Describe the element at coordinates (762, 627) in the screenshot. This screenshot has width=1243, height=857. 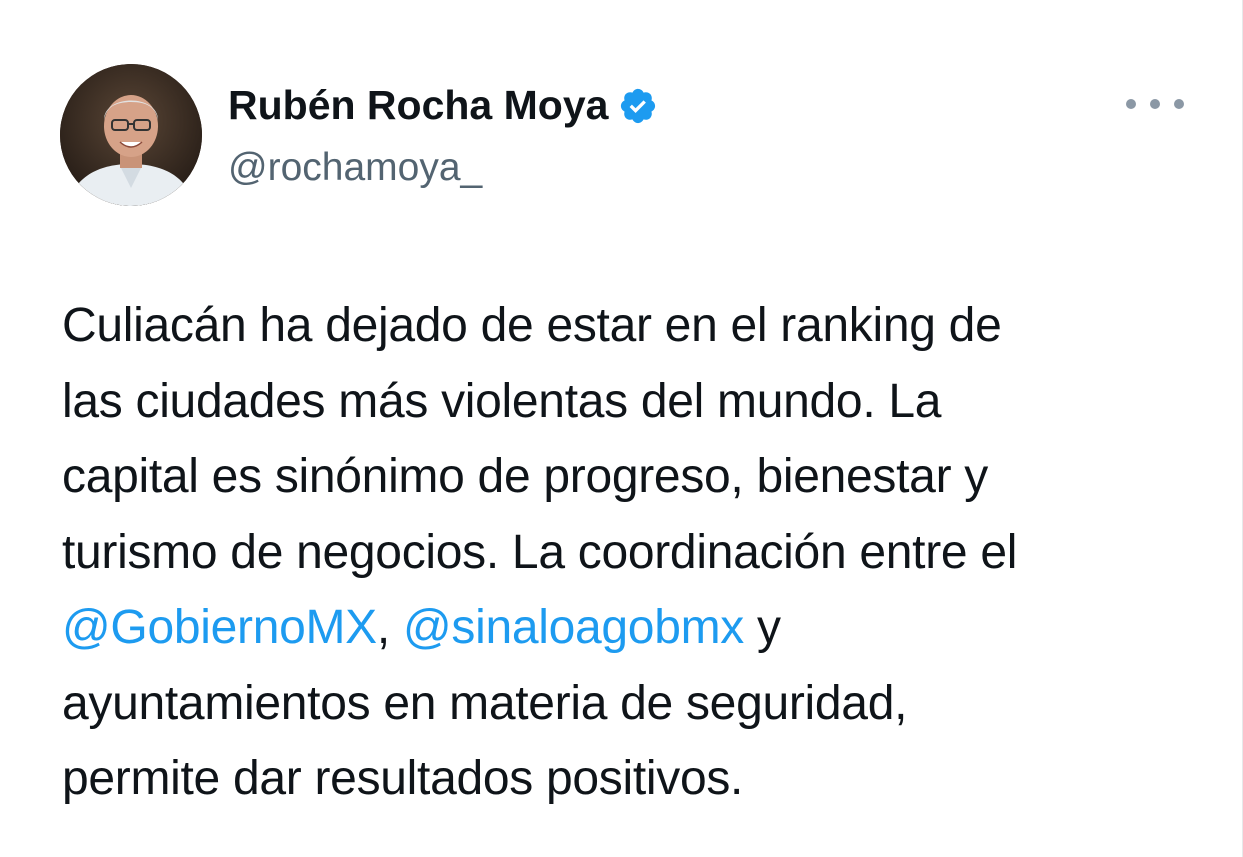
I see `tweet-text-fragment: y` at that location.